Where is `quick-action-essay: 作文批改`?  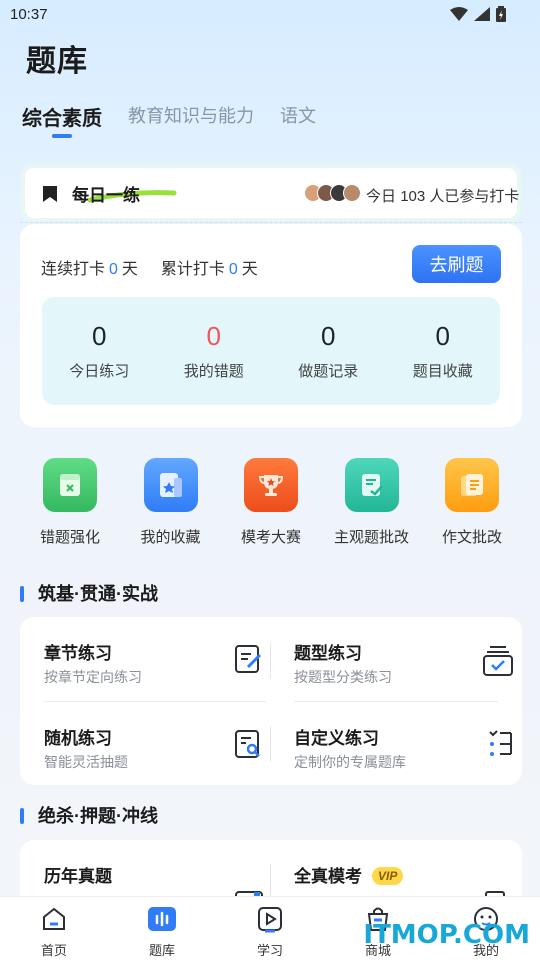
quick-action-essay: 作文批改 is located at coordinates (472, 502).